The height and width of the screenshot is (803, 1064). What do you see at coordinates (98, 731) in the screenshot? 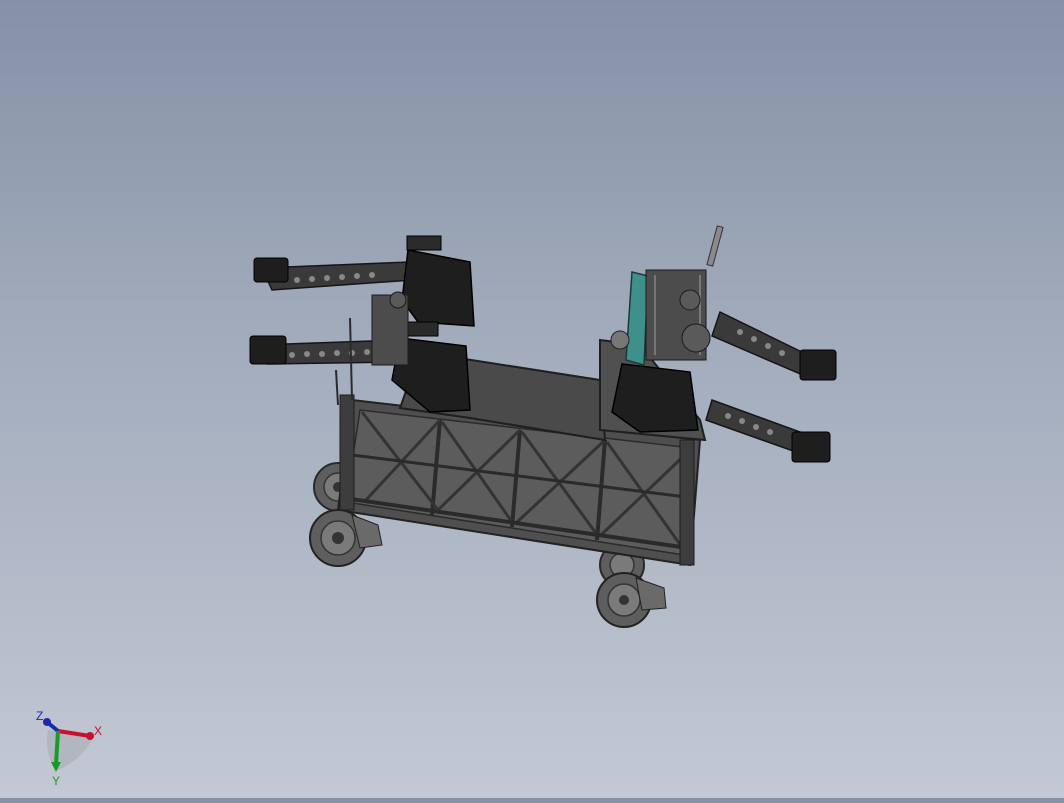
I see `triad-x-label: X` at bounding box center [98, 731].